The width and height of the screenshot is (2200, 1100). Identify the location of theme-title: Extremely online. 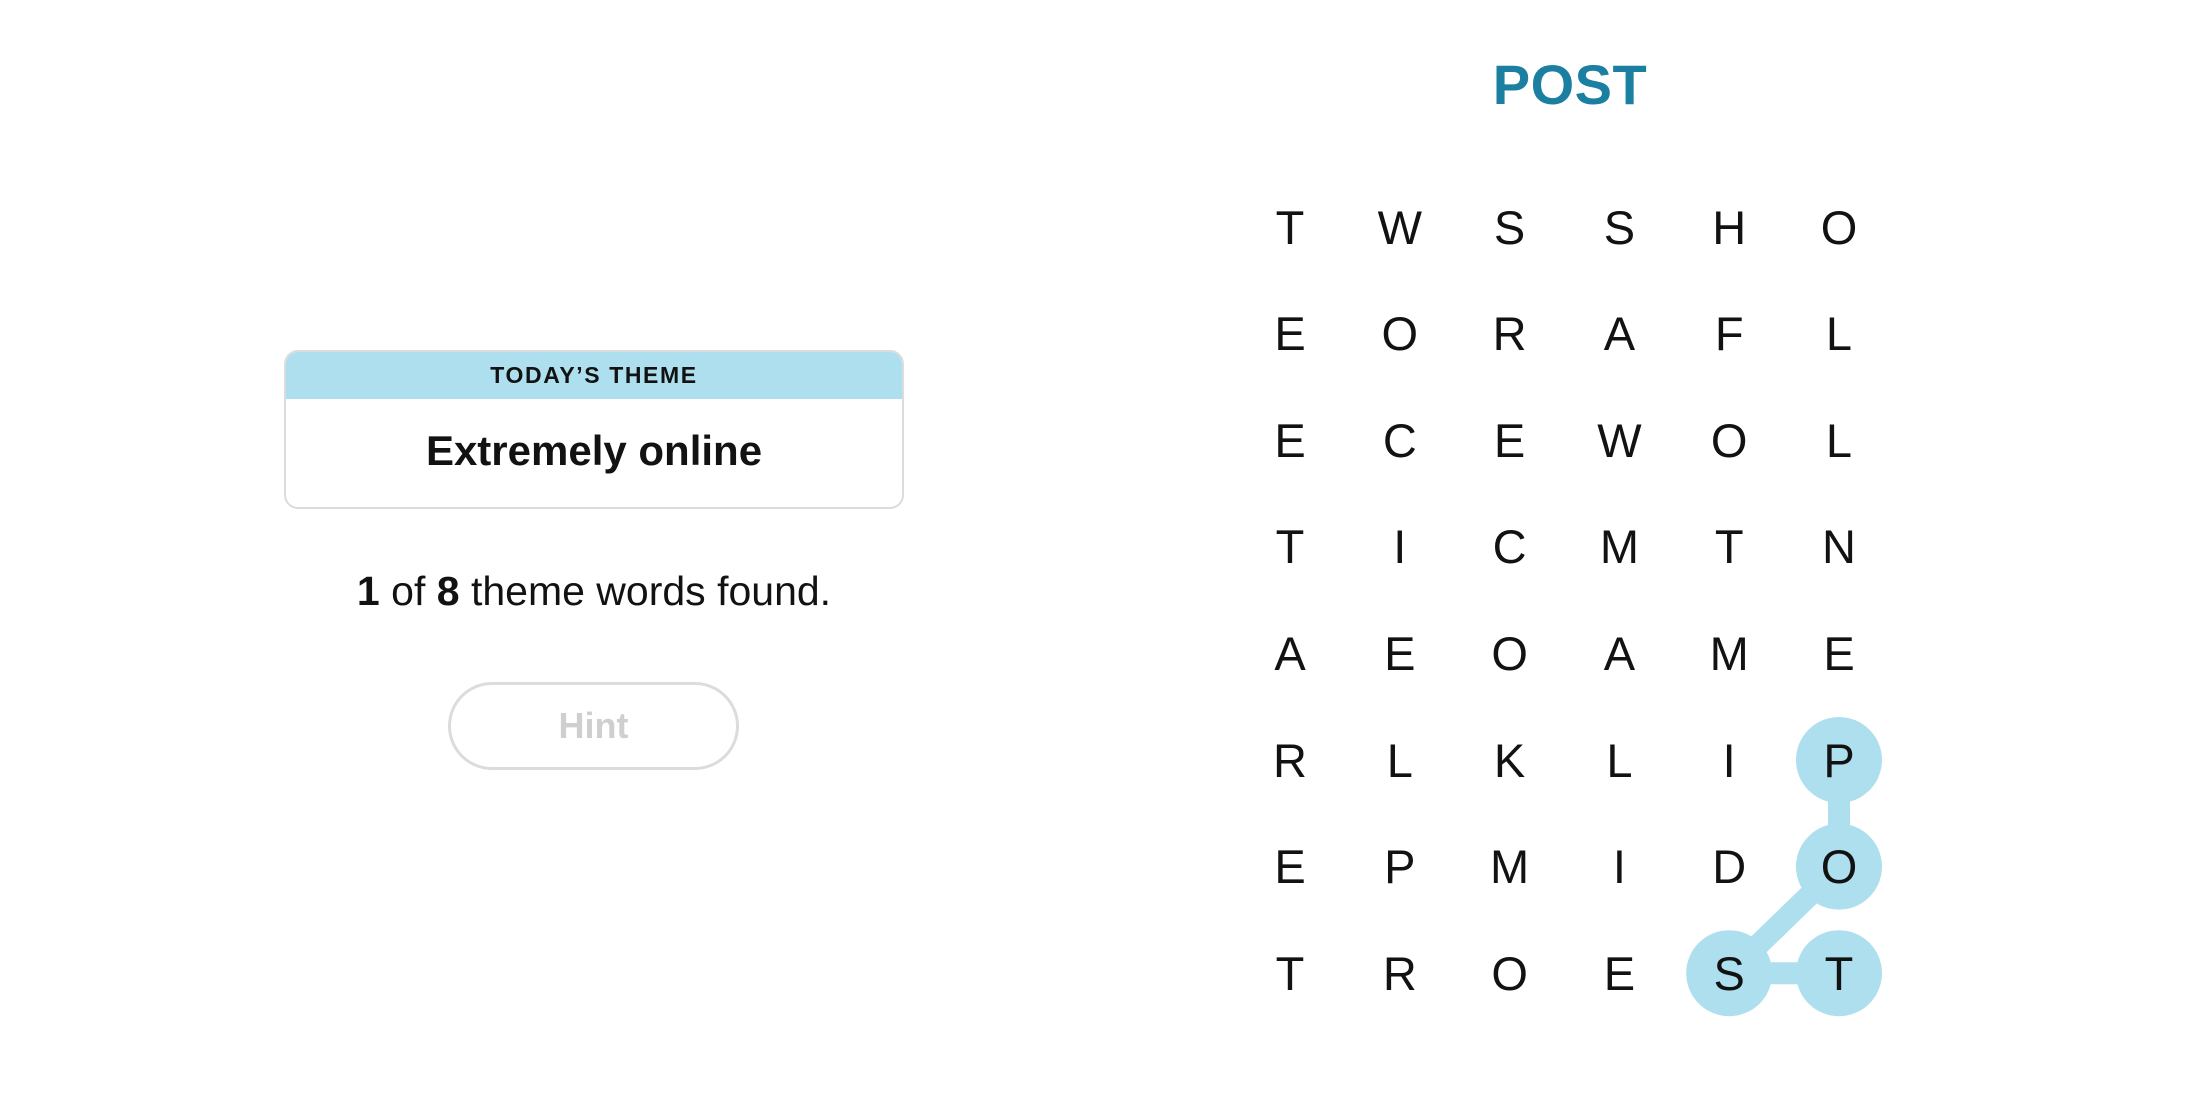
(594, 450).